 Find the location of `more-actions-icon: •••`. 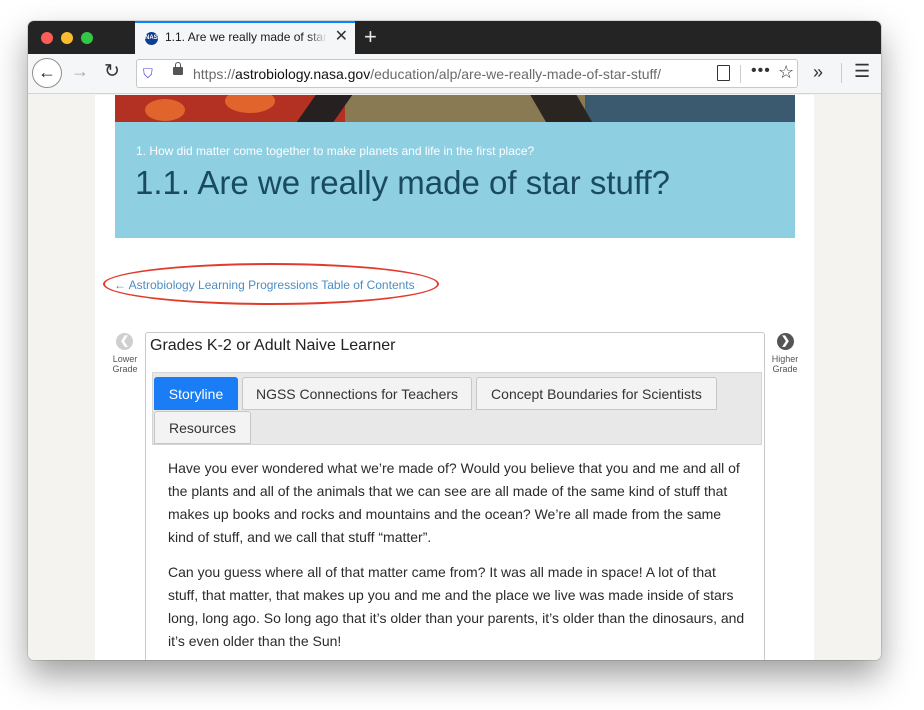

more-actions-icon: ••• is located at coordinates (761, 71).